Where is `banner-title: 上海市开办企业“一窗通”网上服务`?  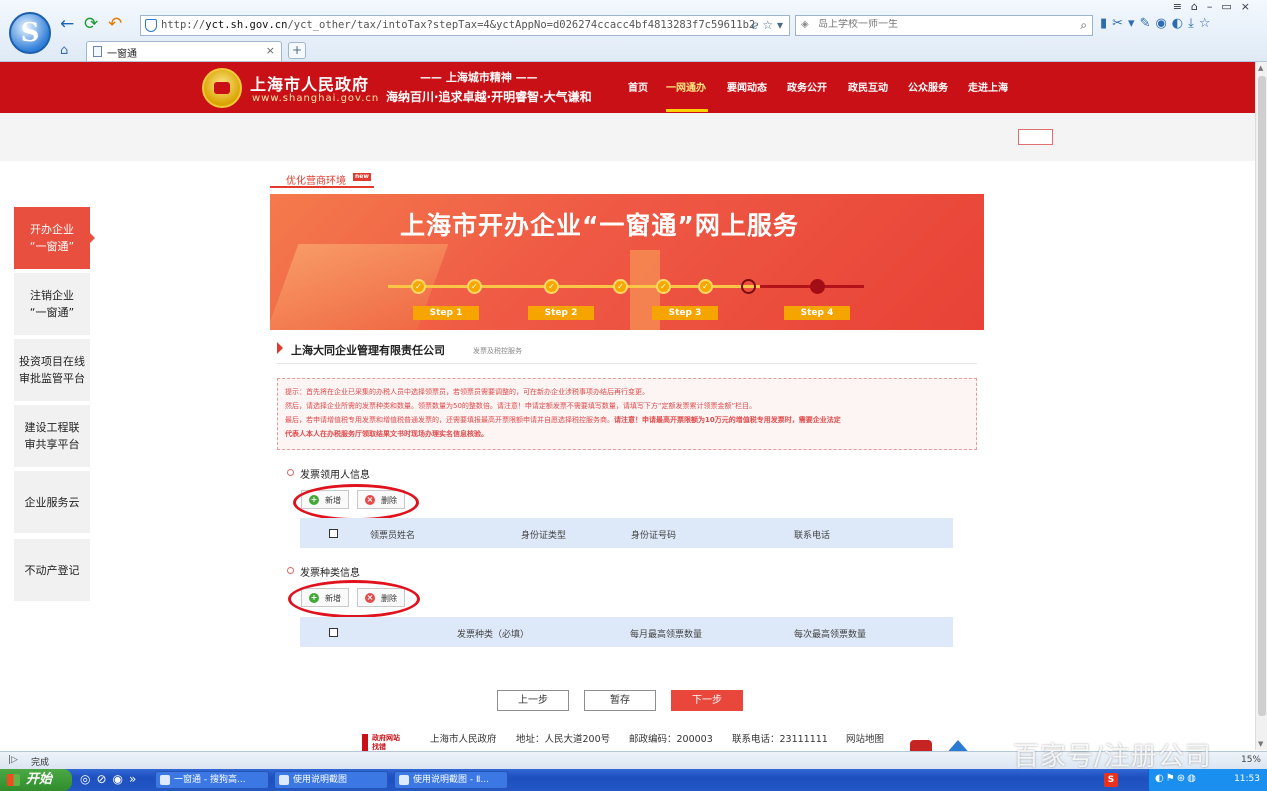
banner-title: 上海市开办企业“一窗通”网上服务 is located at coordinates (599, 225).